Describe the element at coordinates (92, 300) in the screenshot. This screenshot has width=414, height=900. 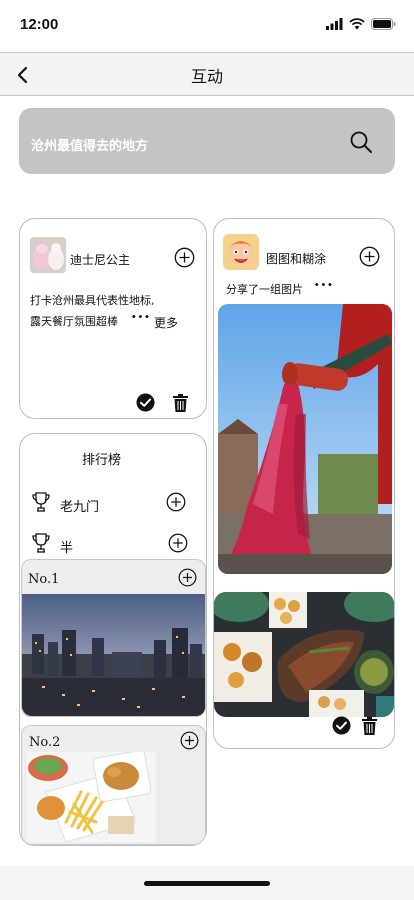
I see `post-text-line-1: 打卡沧州最具代表性地标,` at that location.